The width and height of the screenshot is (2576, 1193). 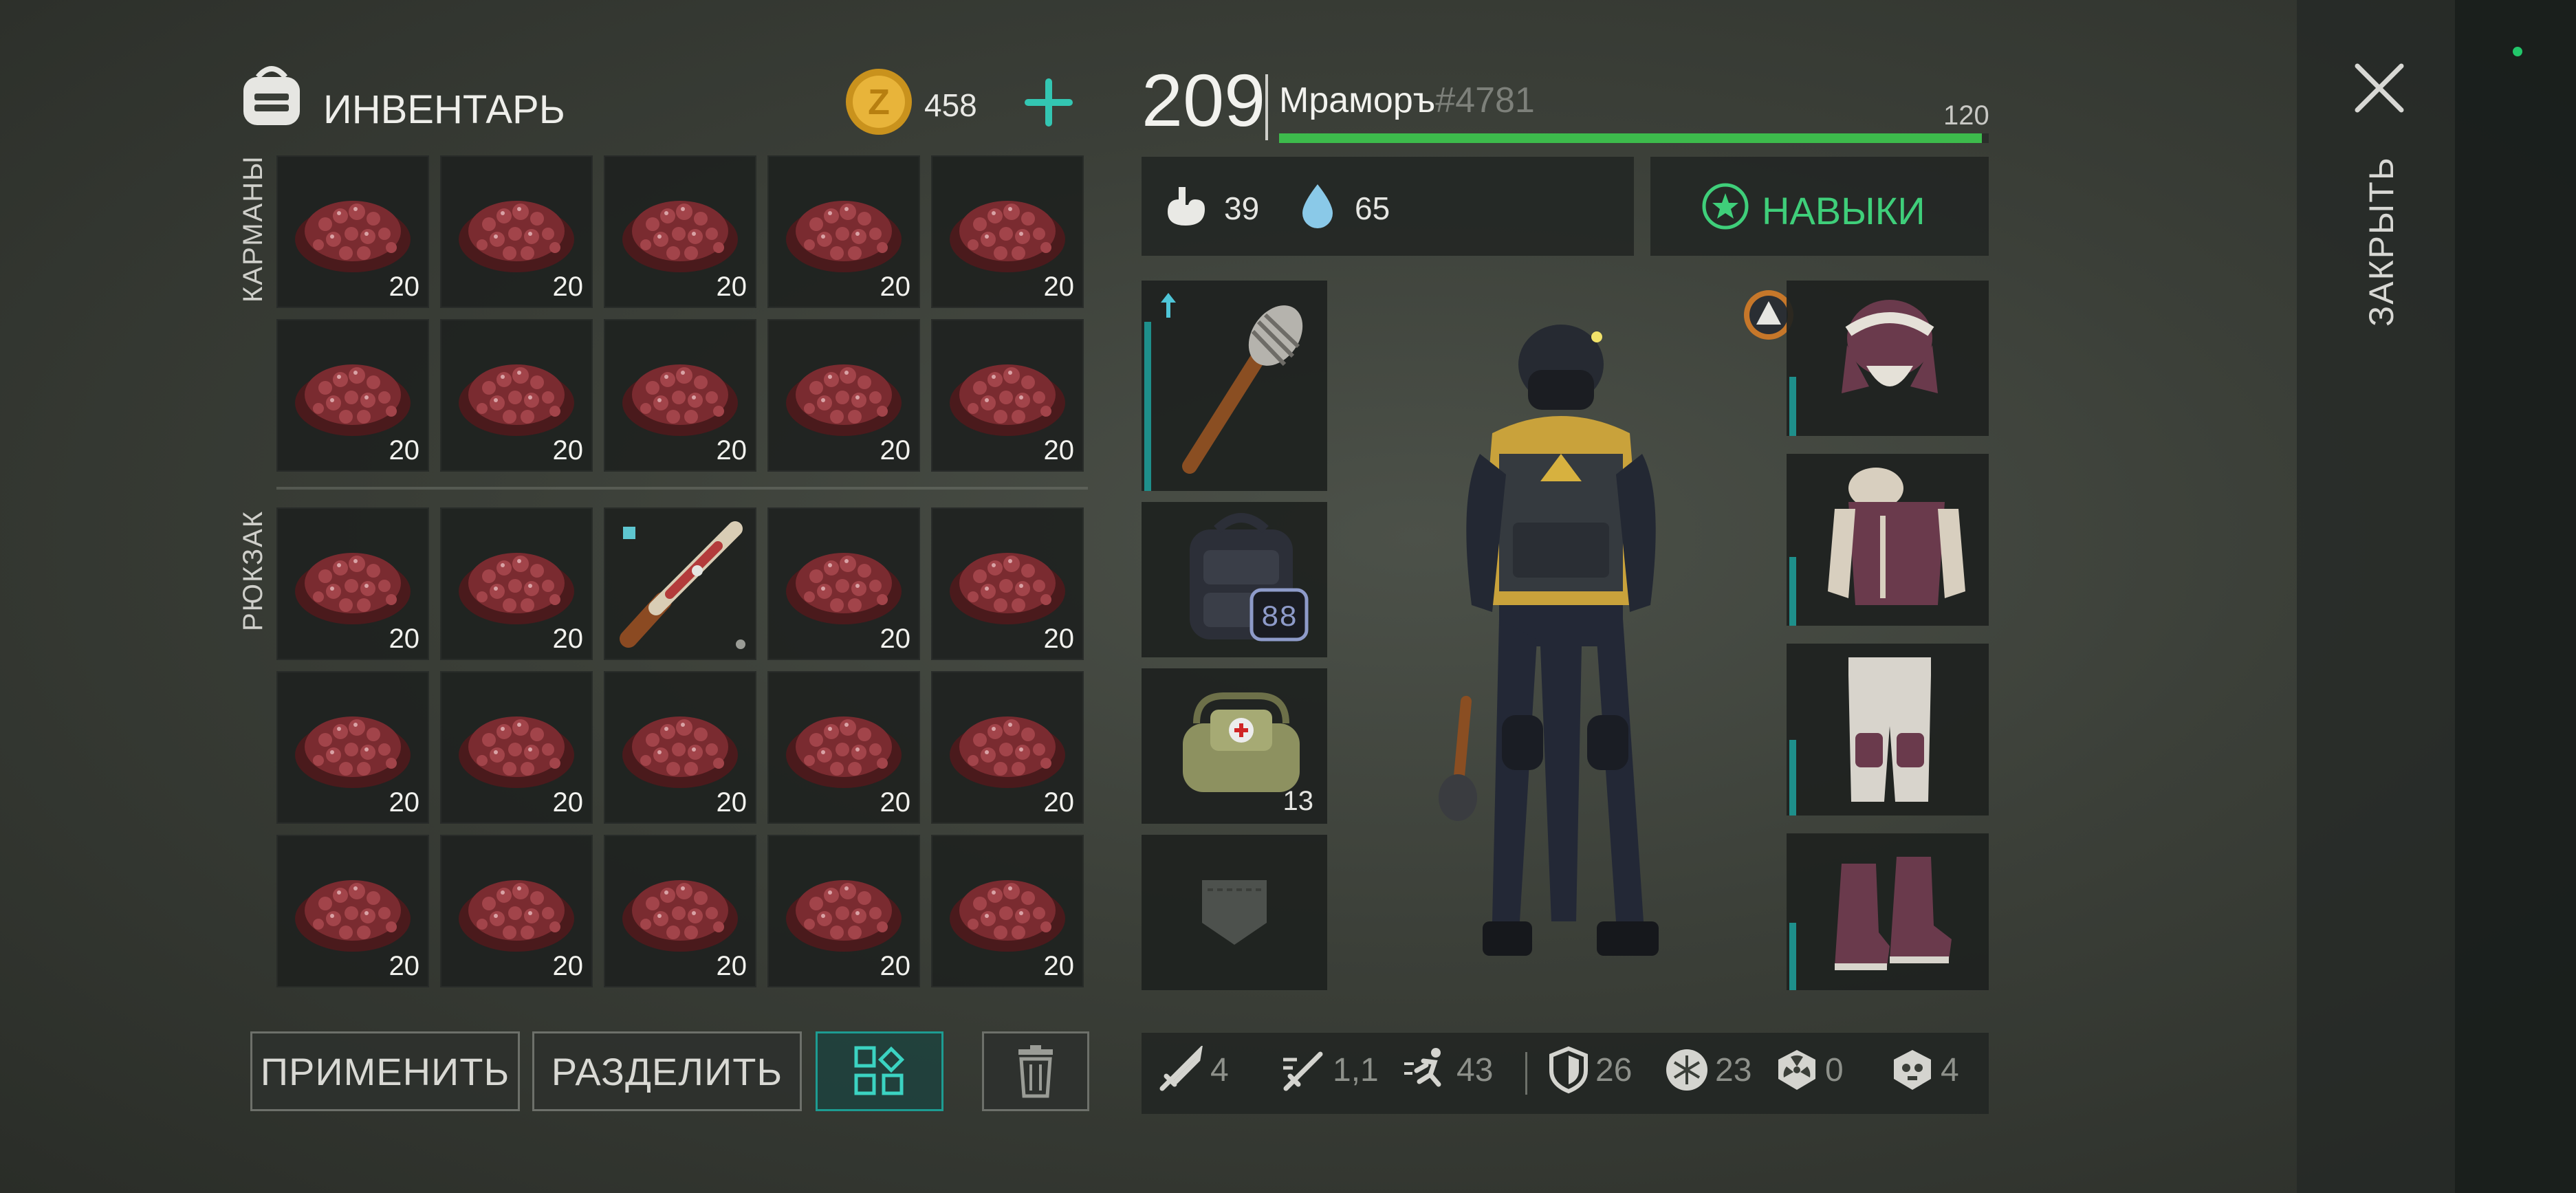 I want to click on stat-damage: 4, so click(x=1193, y=1070).